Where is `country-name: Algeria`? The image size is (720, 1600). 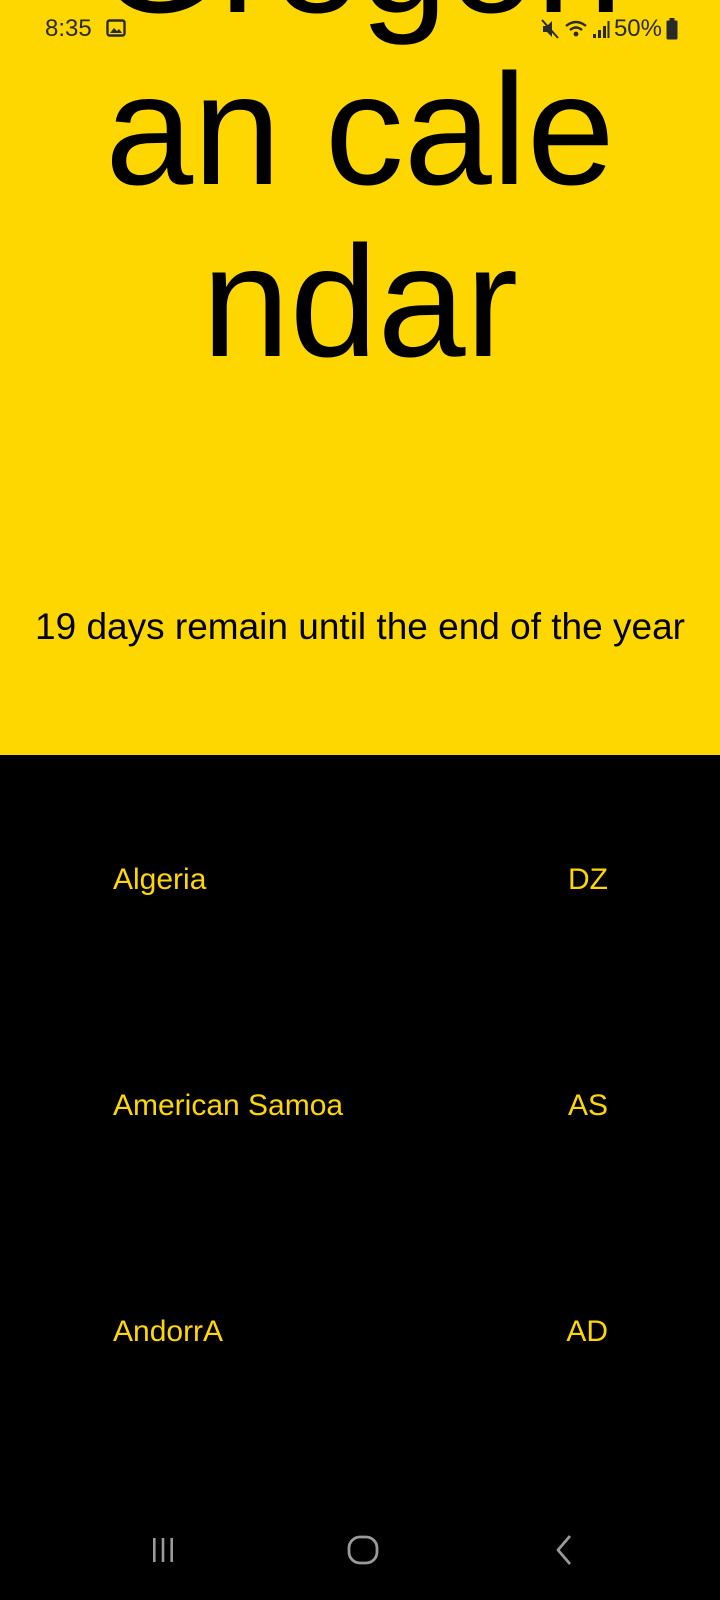
country-name: Algeria is located at coordinates (160, 879).